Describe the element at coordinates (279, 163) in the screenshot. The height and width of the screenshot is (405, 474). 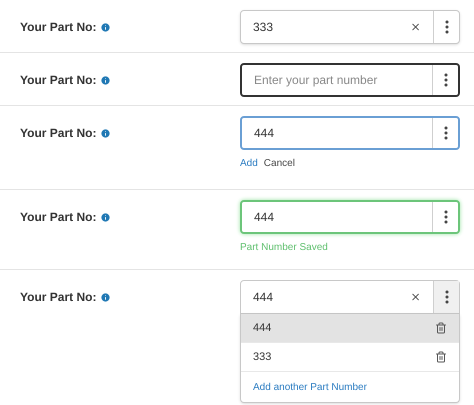
I see `cancel-link: Cancel` at that location.